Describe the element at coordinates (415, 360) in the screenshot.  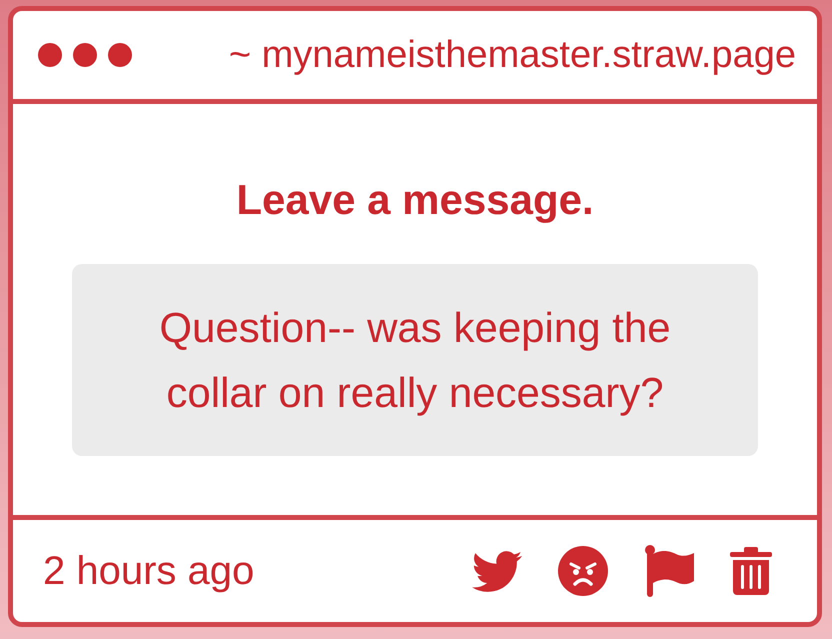
I see `message-text: Question-- was keeping the collar on really necessary?` at that location.